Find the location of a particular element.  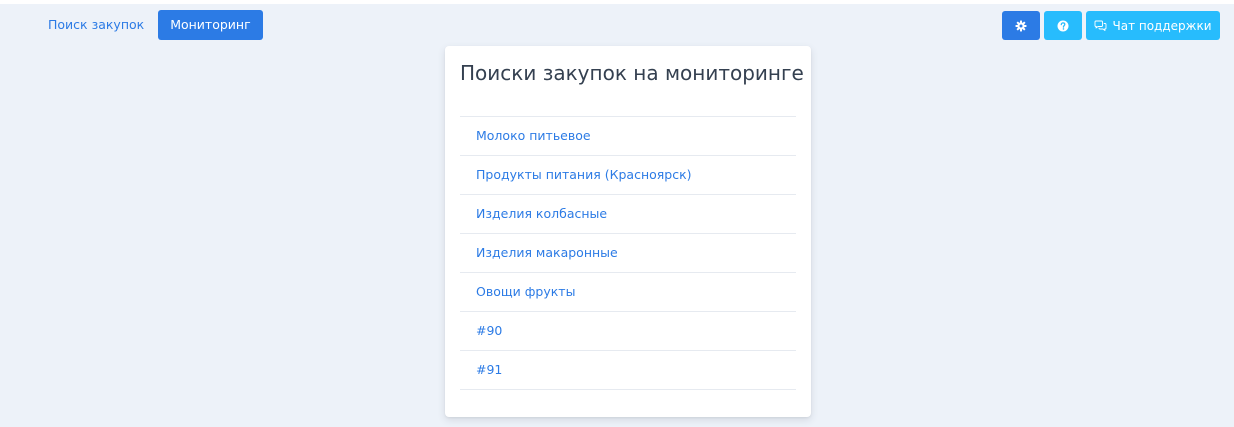

support-chat-button: Чат поддержки is located at coordinates (1153, 25).